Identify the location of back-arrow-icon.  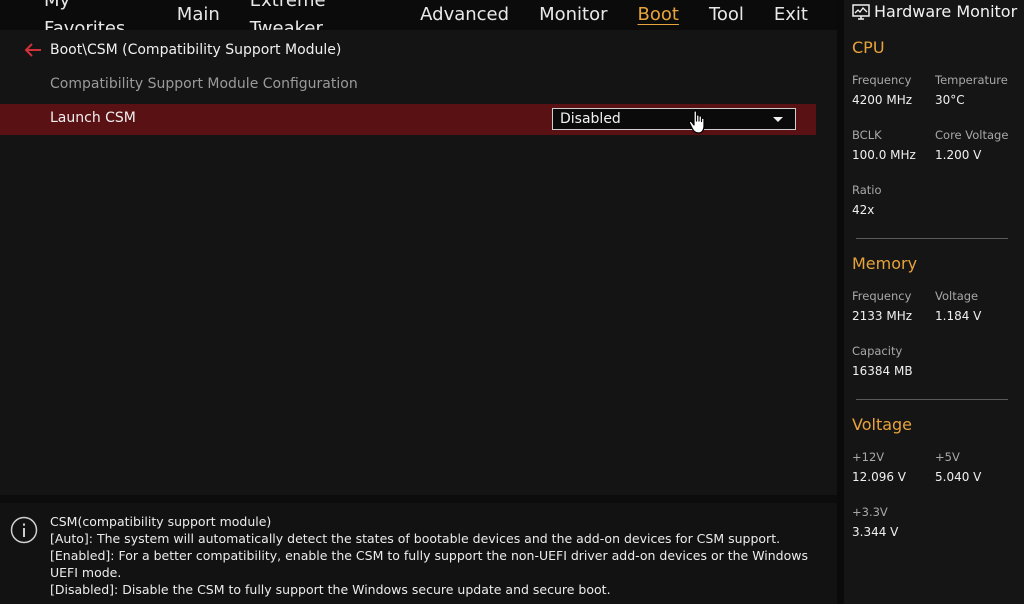
(33, 50).